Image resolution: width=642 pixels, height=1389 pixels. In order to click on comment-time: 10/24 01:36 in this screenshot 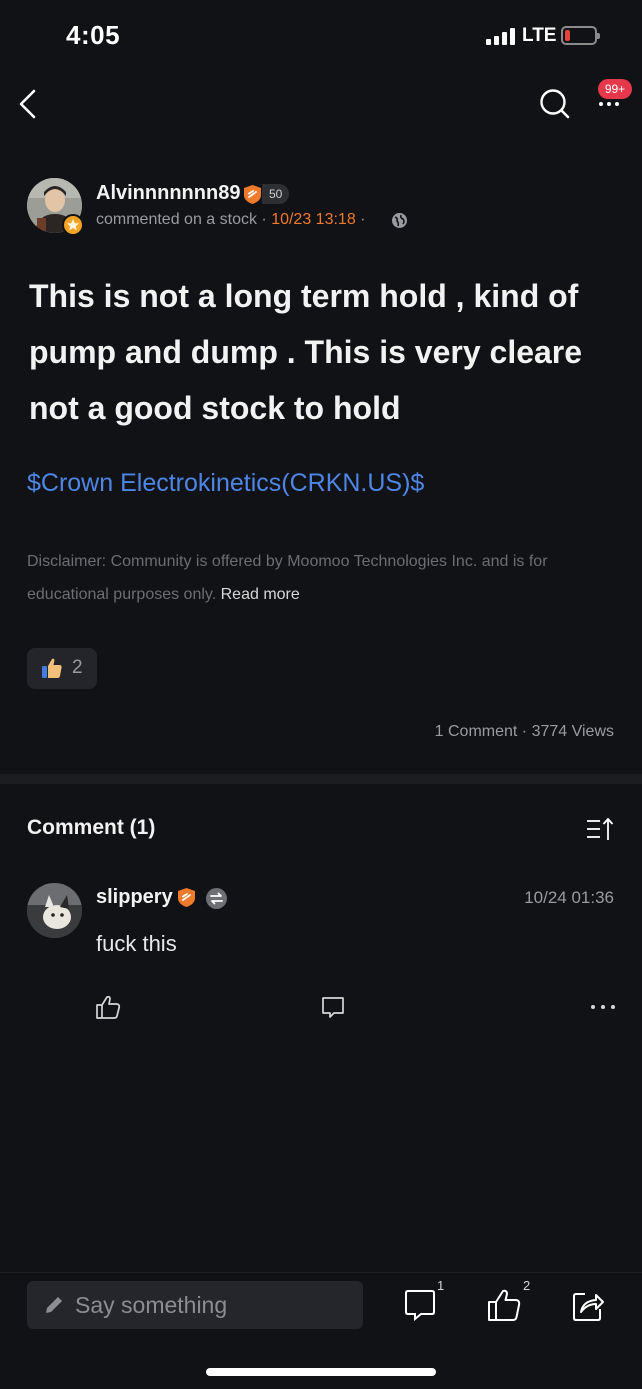, I will do `click(569, 897)`.